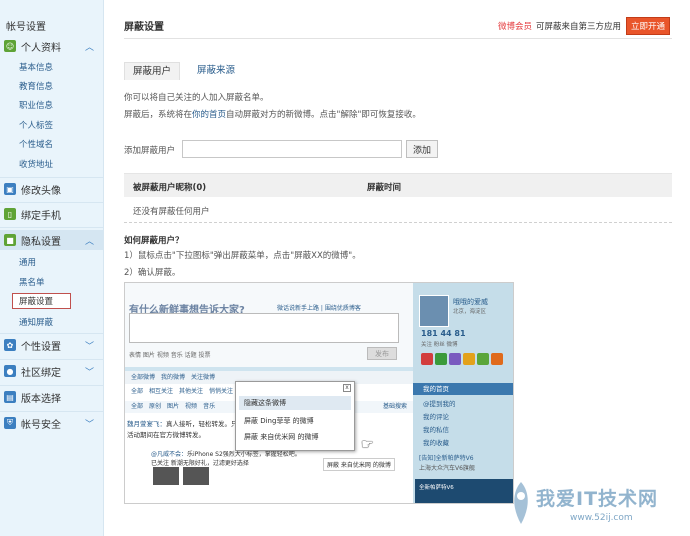 The image size is (690, 536). What do you see at coordinates (196, 98) in the screenshot?
I see `description-line-1: 你可以将自己关注的人加入屏蔽名单。` at bounding box center [196, 98].